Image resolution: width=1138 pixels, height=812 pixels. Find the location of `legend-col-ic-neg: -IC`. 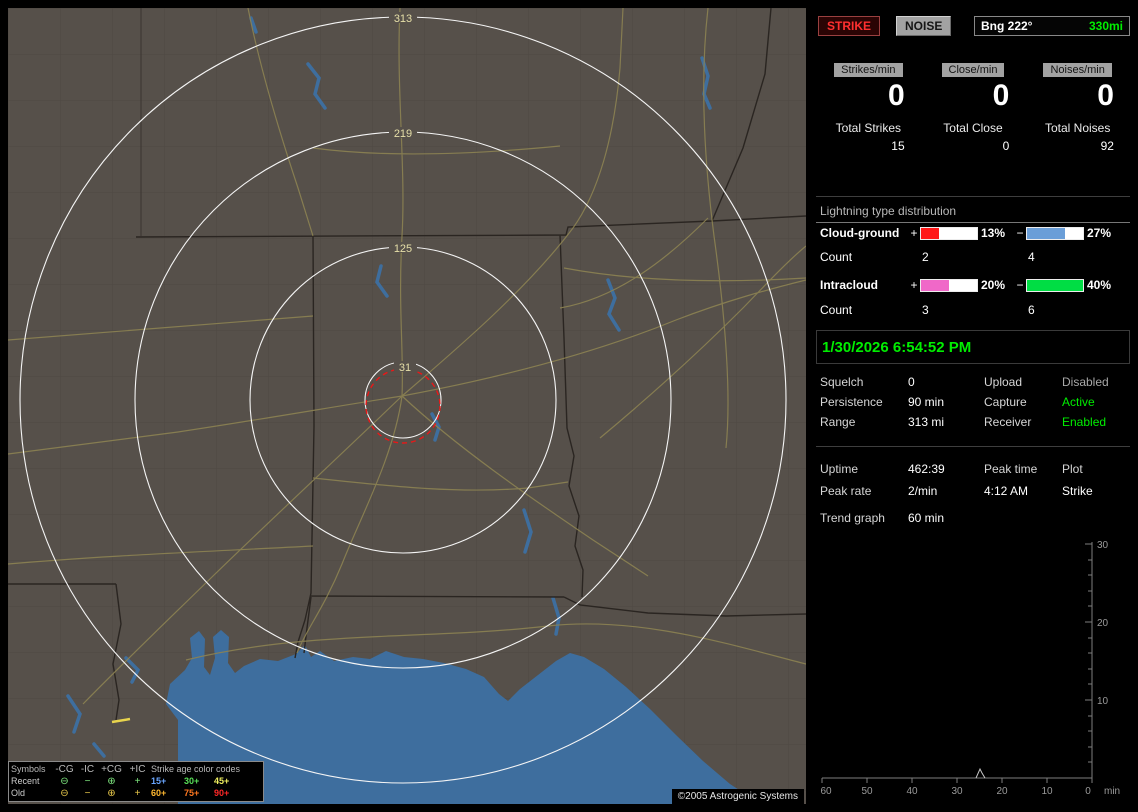

legend-col-ic-neg: -IC is located at coordinates (87, 769).